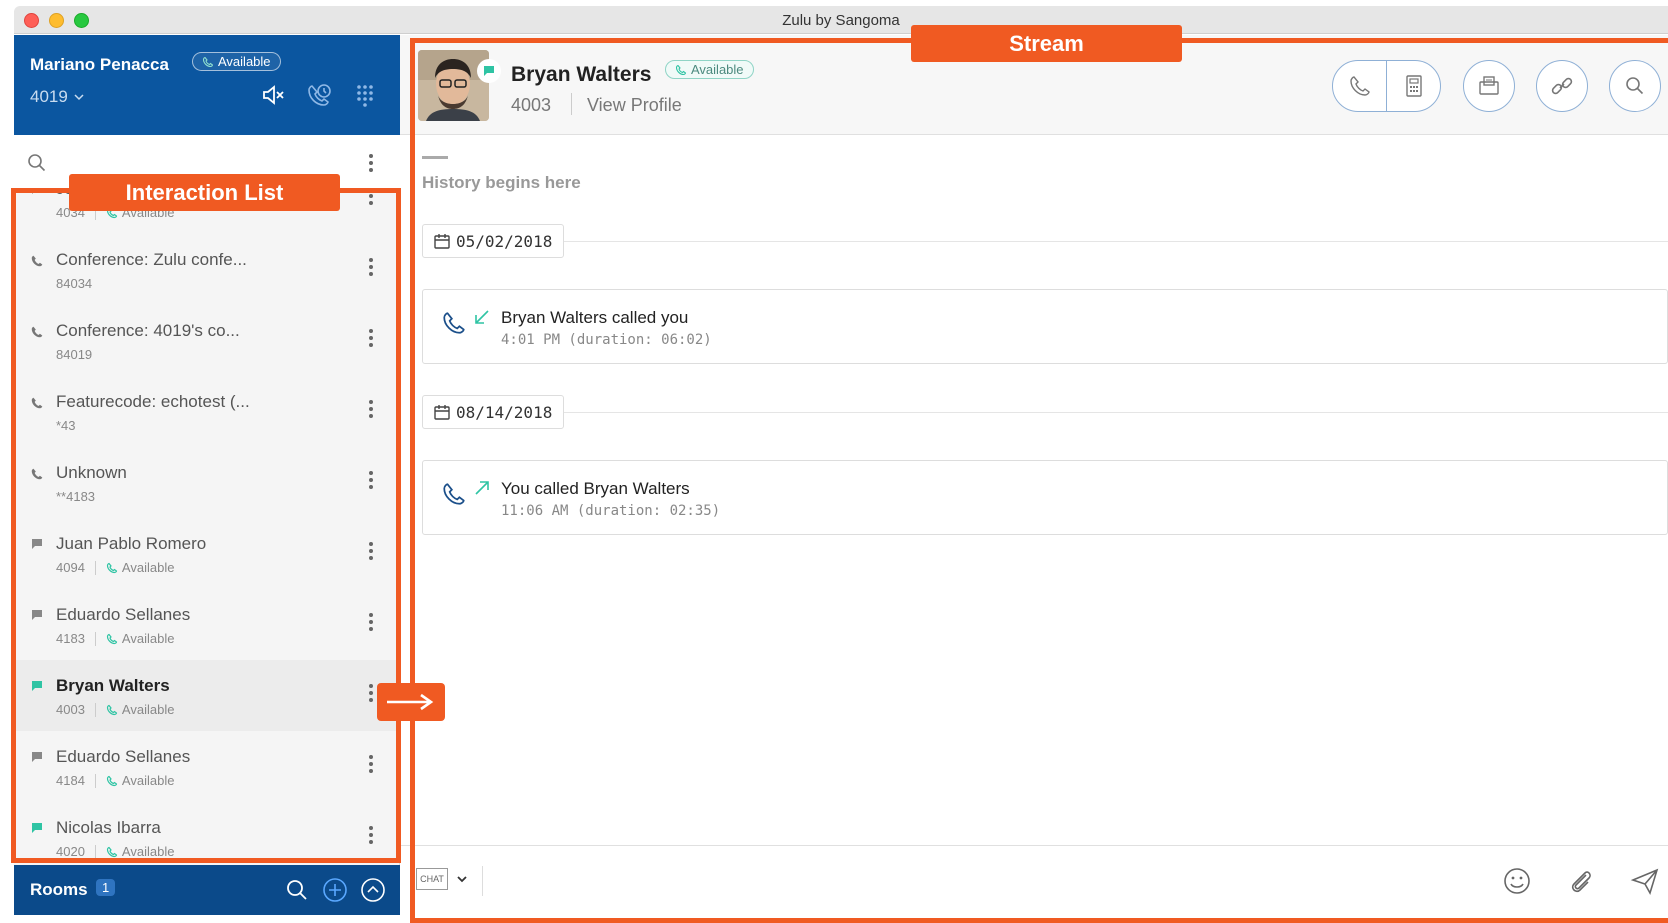 The width and height of the screenshot is (1668, 923). I want to click on annotation-arrow-icon, so click(411, 702).